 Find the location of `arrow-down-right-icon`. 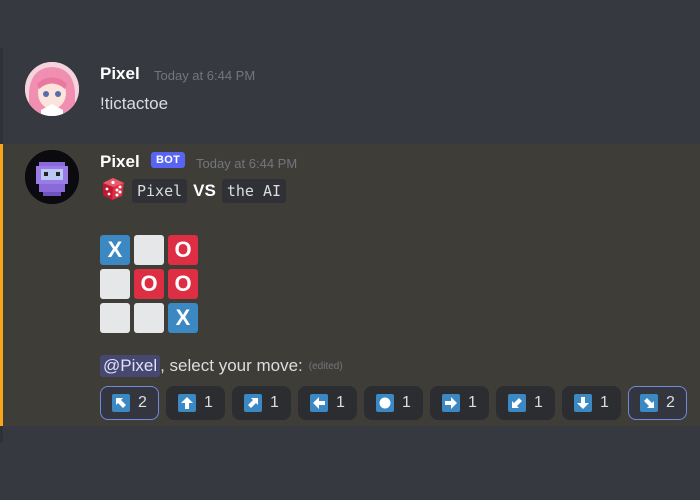

arrow-down-right-icon is located at coordinates (649, 403).